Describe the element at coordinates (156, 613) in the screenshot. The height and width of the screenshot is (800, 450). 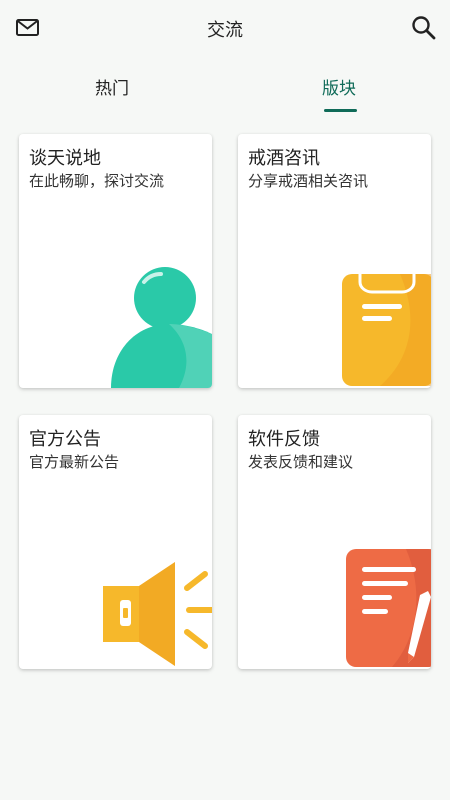
I see `megaphone-icon` at that location.